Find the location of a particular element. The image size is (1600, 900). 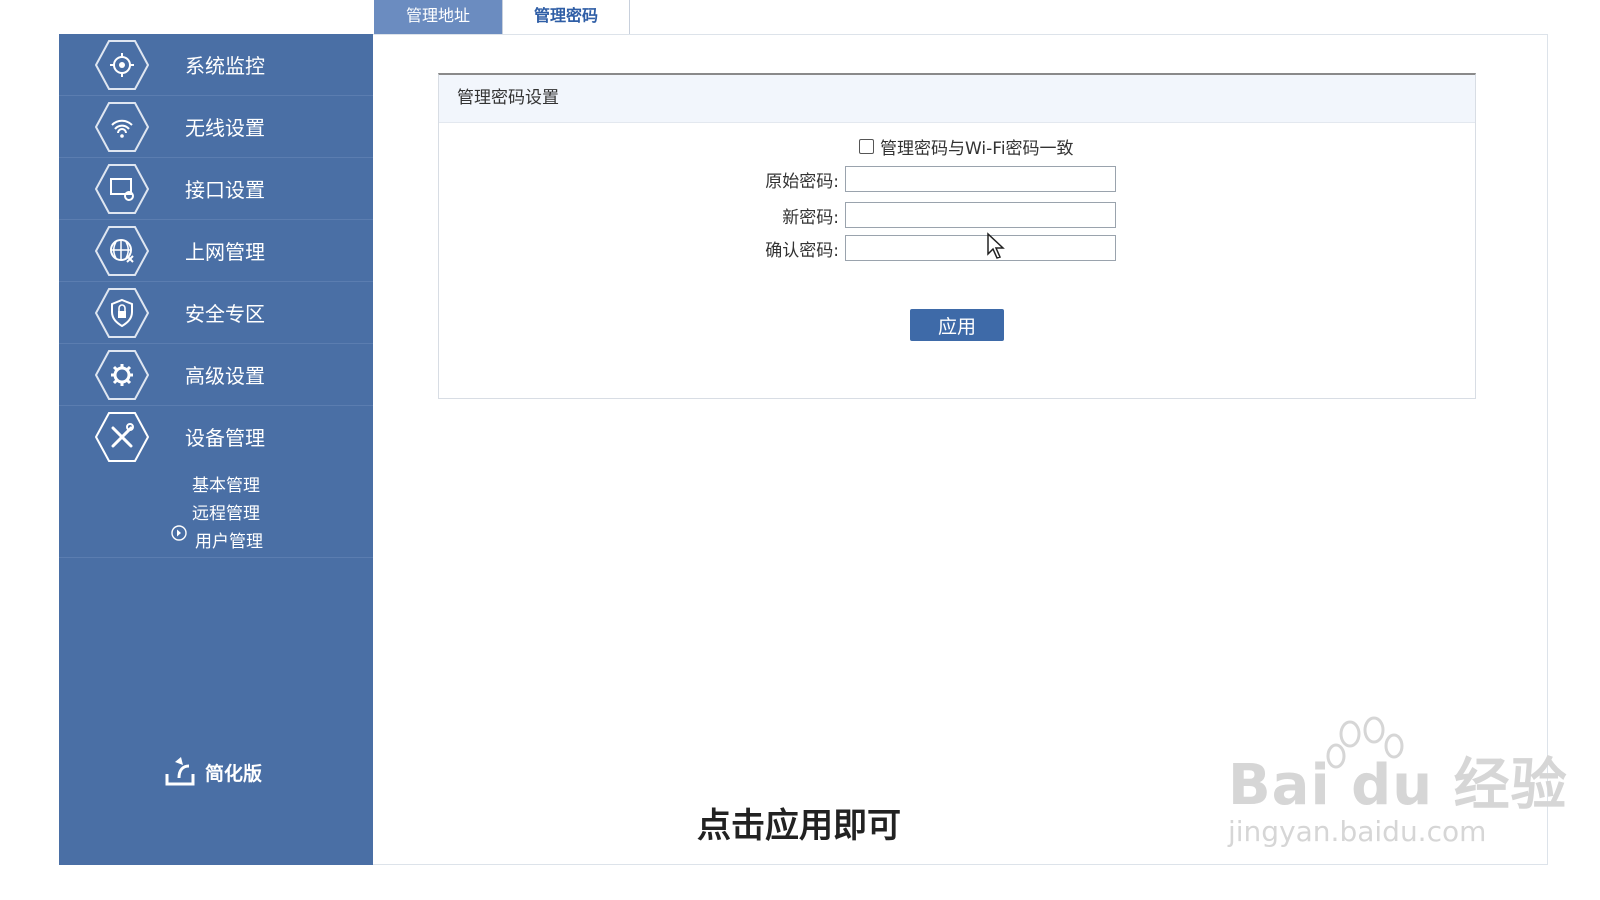

sidebar-item-advanced: 高级设置 is located at coordinates (216, 375).